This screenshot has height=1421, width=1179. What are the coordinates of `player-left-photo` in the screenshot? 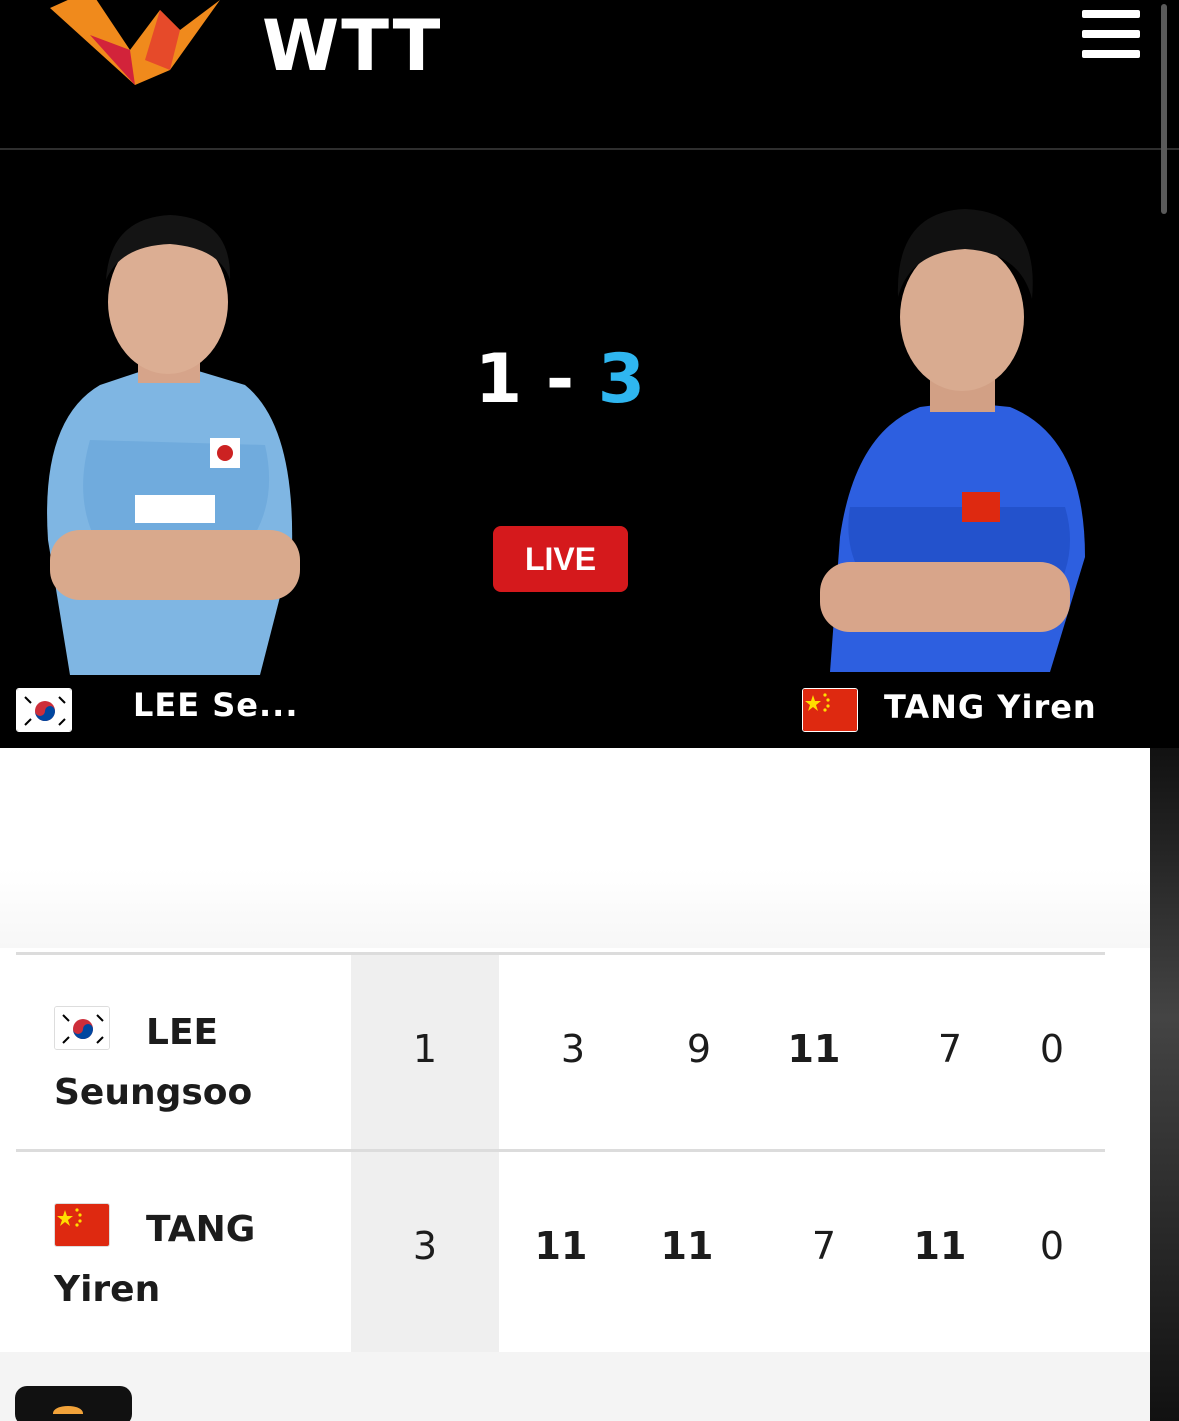 It's located at (173, 445).